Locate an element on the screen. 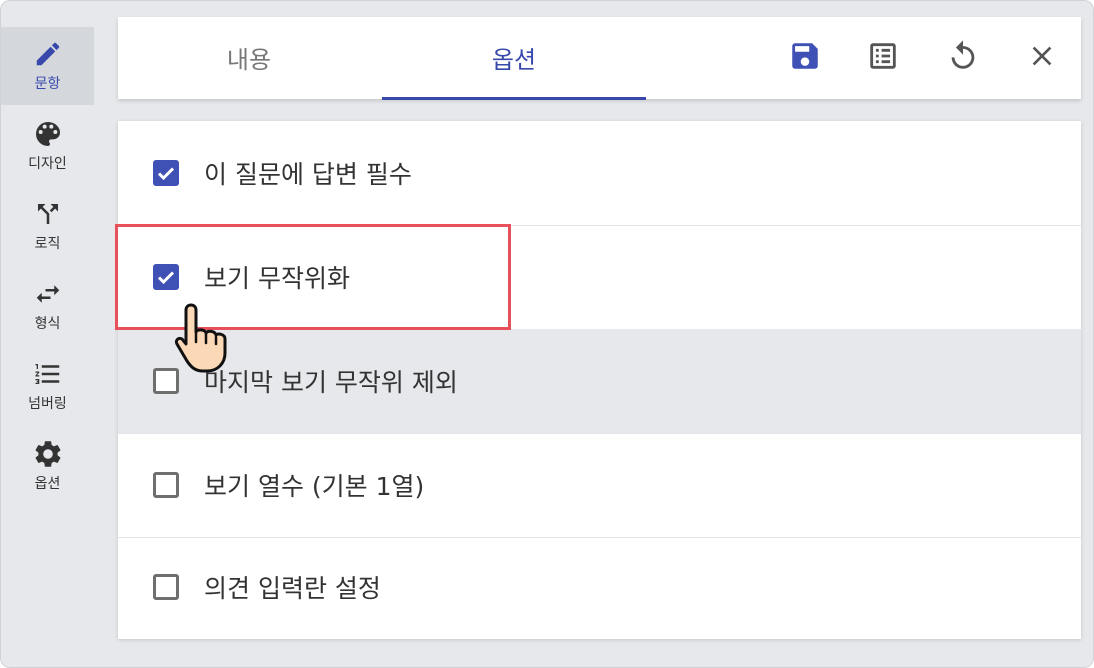 This screenshot has width=1094, height=668. sidebar-item-label: 넘버링 is located at coordinates (47, 404).